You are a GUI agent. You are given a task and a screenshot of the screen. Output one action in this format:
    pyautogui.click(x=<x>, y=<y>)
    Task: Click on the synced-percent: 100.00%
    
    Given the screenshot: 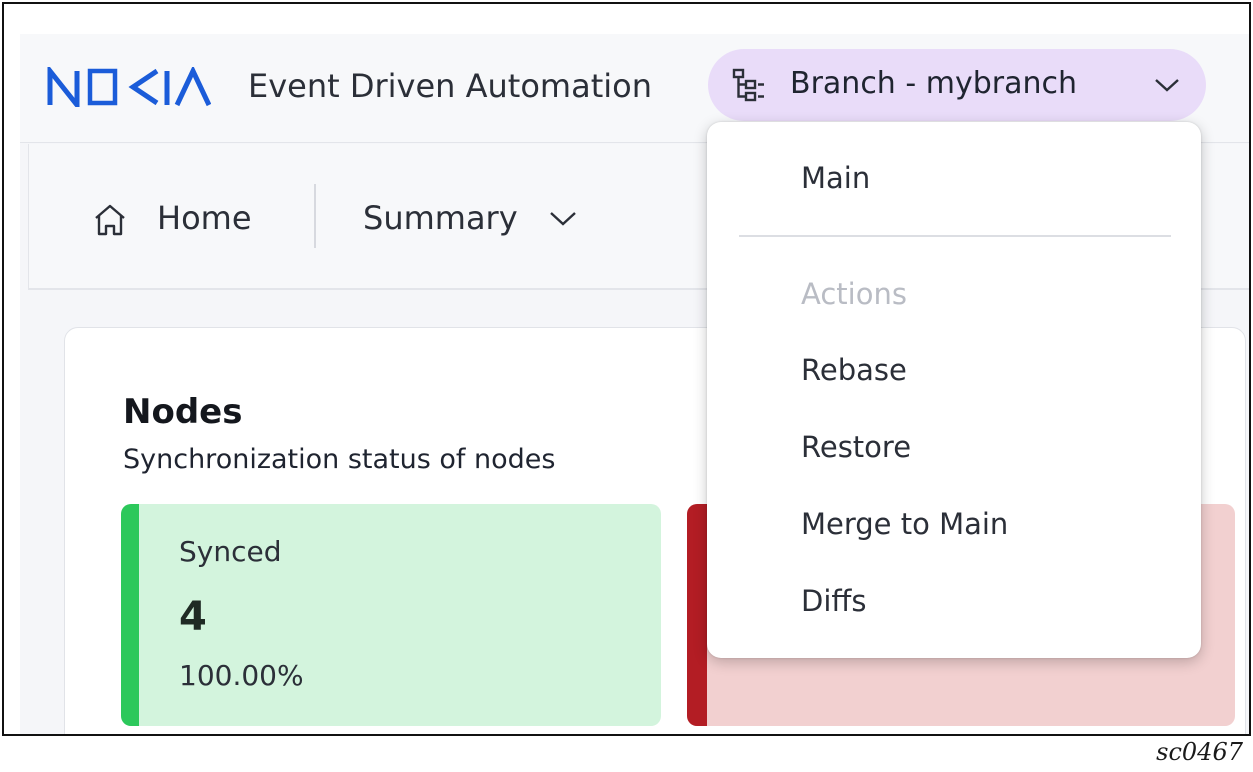 What is the action you would take?
    pyautogui.click(x=241, y=675)
    